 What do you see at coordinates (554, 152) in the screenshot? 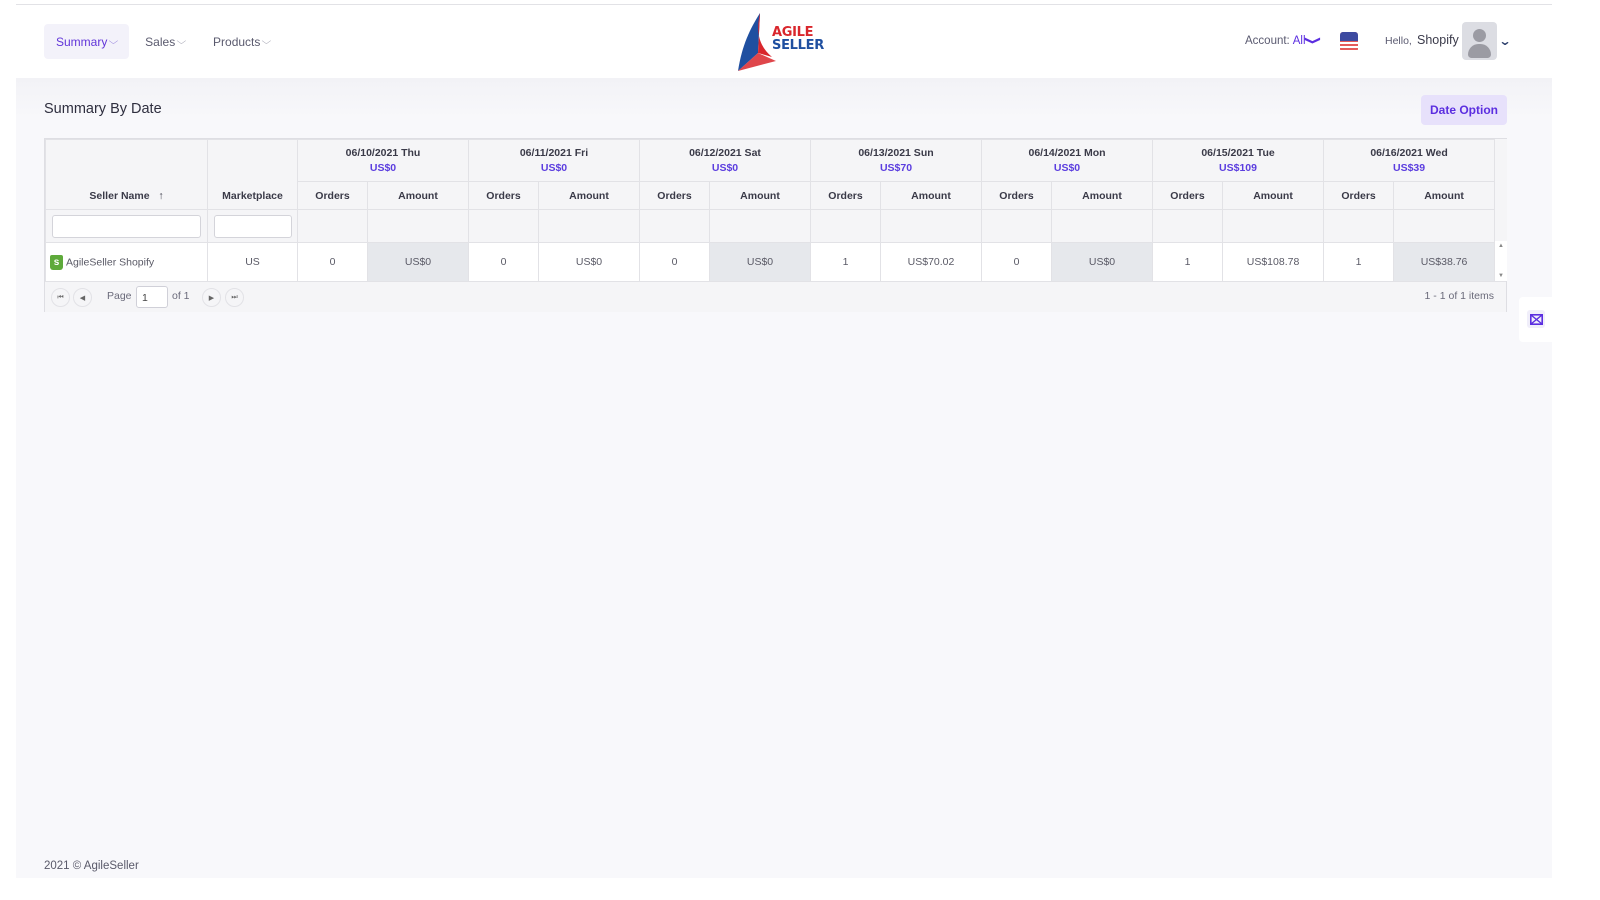
I see `date-label: 06/11/2021 Fri` at bounding box center [554, 152].